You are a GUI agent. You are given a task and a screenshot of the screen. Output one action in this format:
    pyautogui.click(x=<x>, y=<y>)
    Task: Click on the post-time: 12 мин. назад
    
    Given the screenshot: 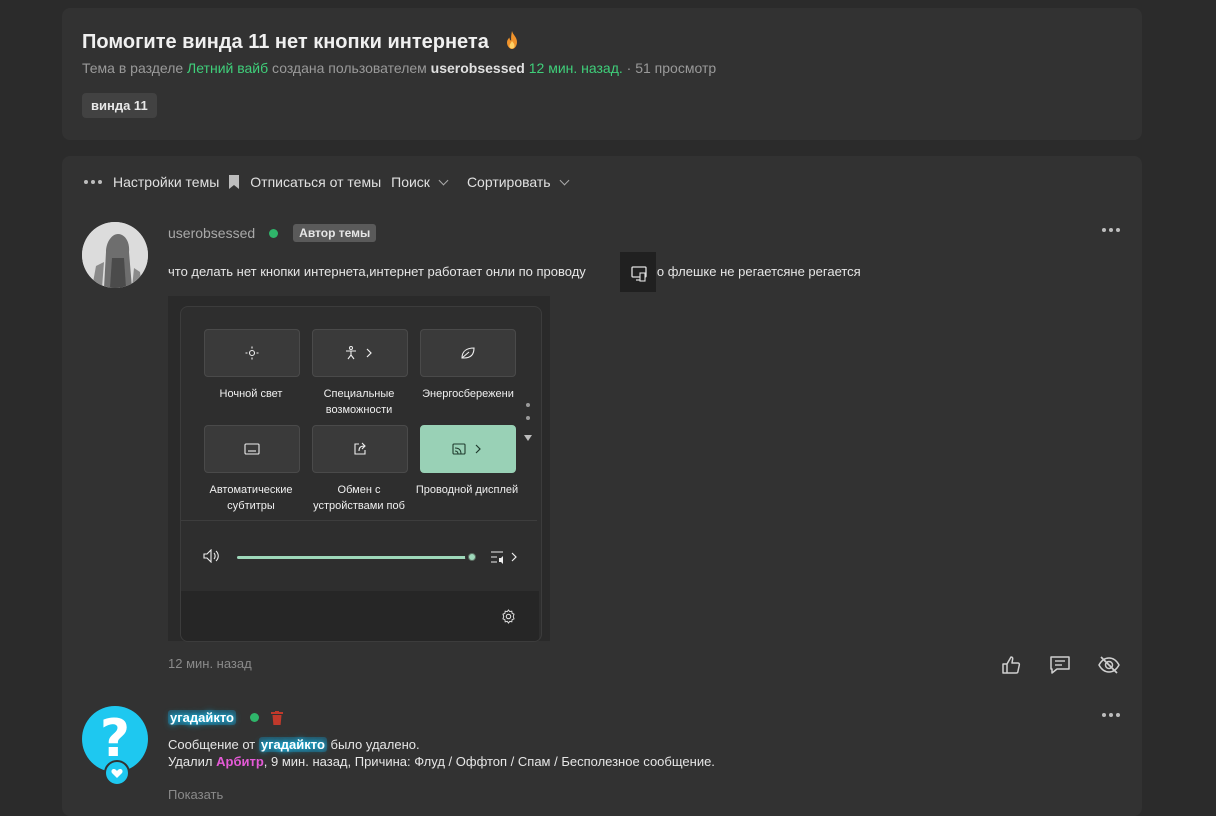 What is the action you would take?
    pyautogui.click(x=210, y=663)
    